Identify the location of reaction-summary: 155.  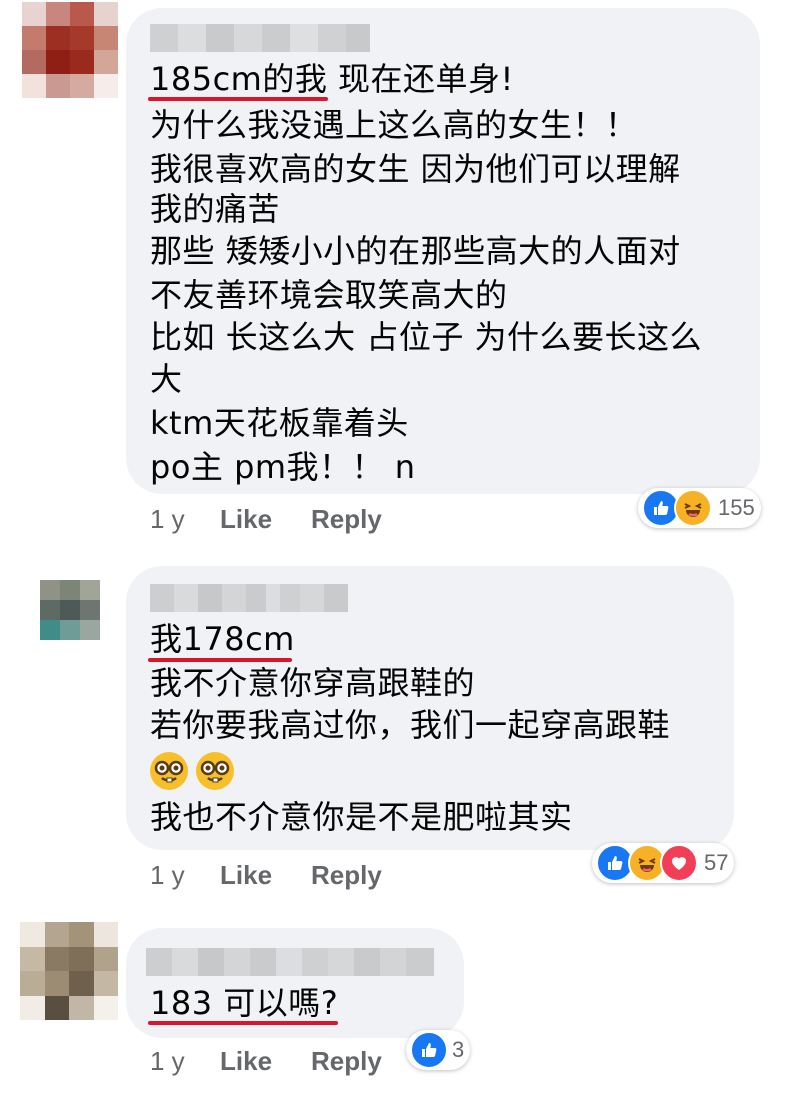
(699, 508).